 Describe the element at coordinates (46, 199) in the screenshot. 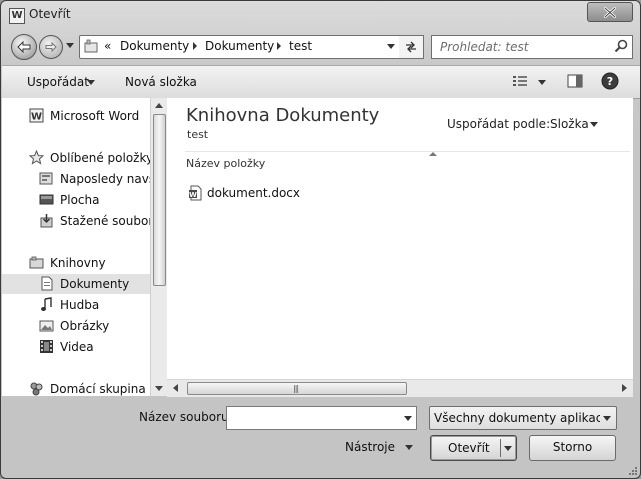

I see `desktop-icon` at that location.